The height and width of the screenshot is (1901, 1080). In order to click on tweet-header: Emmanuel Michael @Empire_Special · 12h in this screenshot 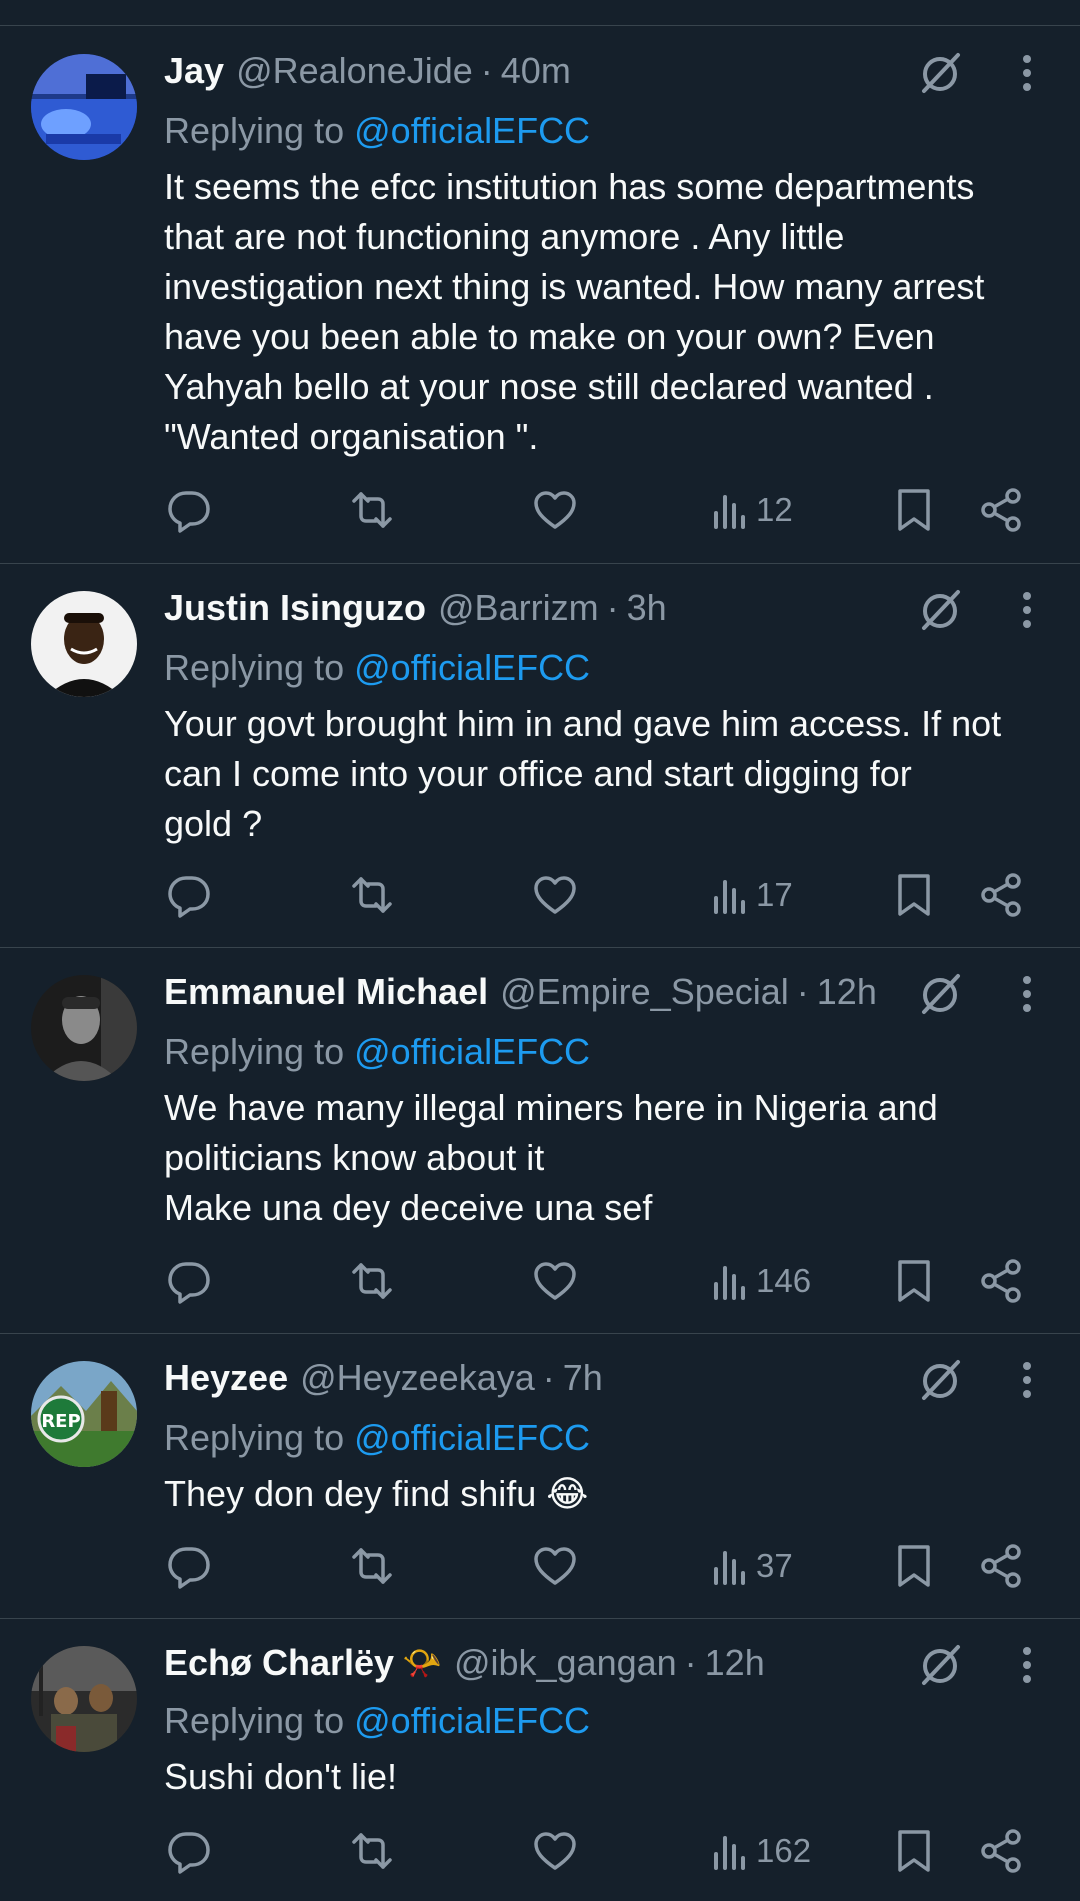, I will do `click(520, 992)`.